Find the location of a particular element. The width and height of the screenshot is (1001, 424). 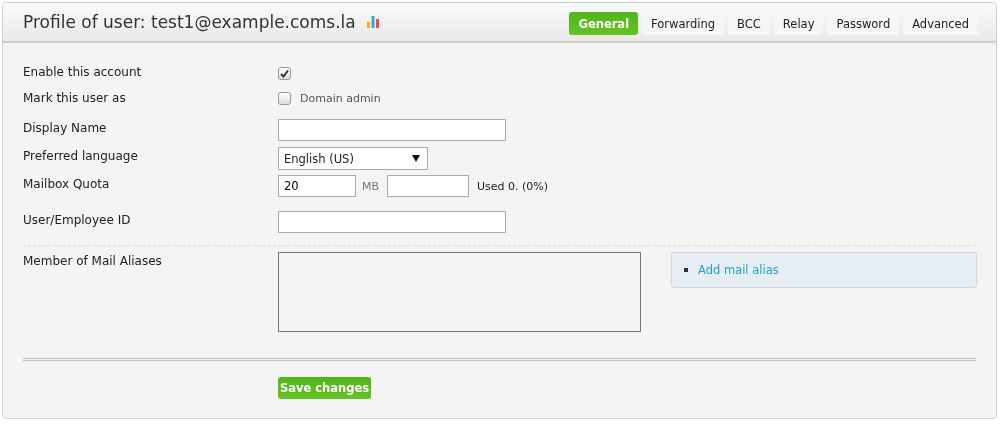

bullet-icon is located at coordinates (686, 270).